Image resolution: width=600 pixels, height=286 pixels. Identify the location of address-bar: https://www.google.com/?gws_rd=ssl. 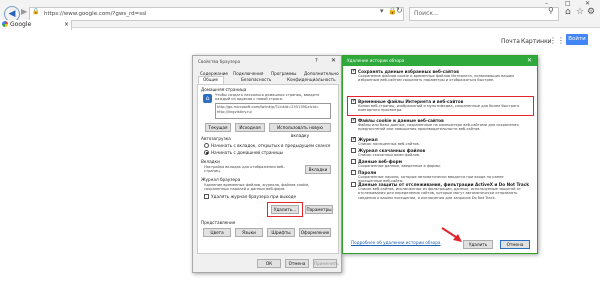
(216, 14).